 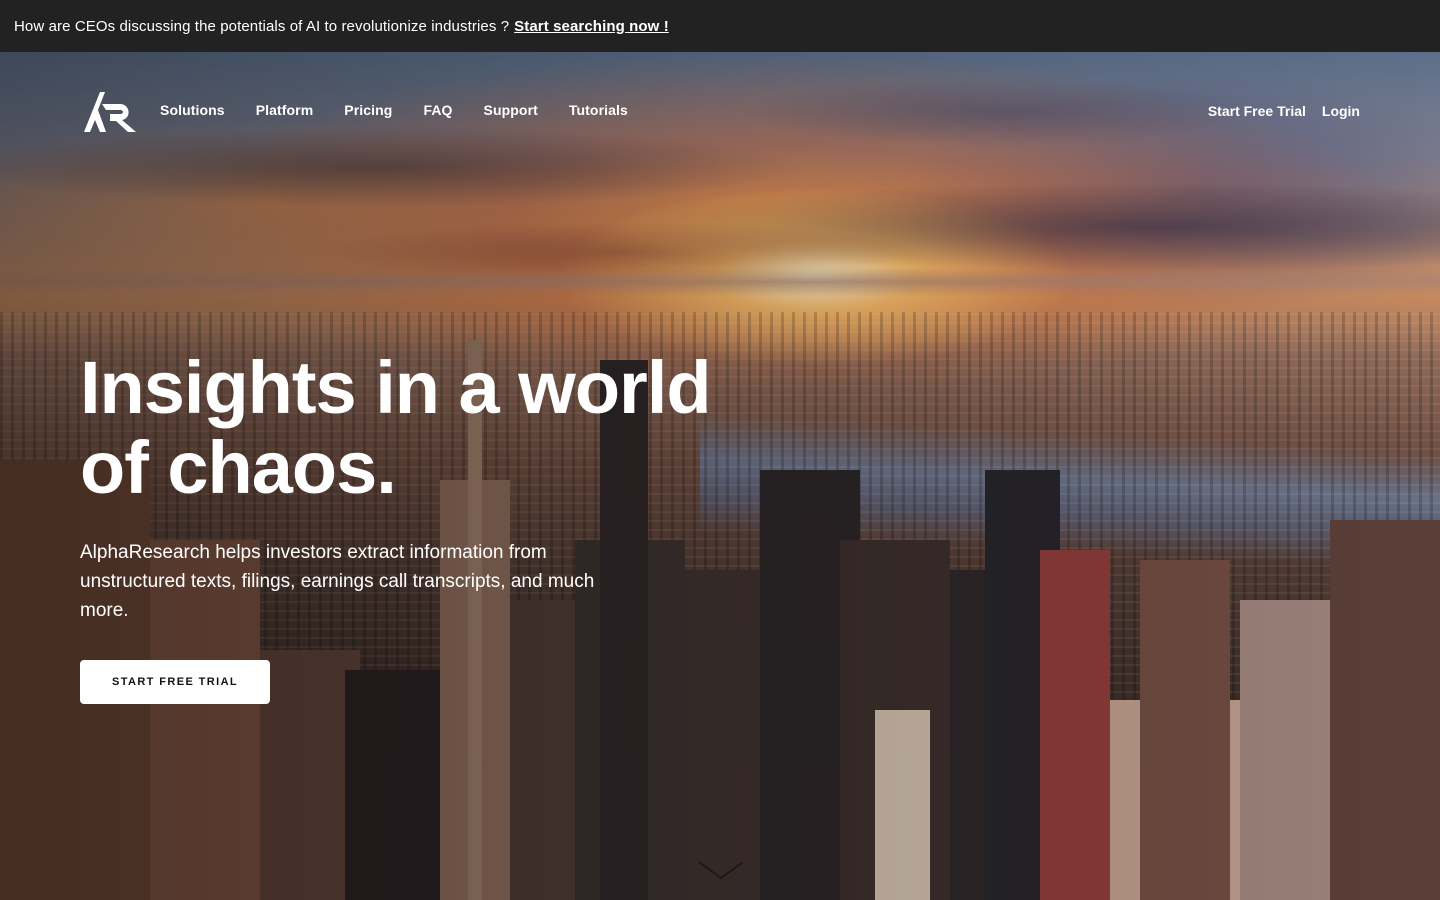 What do you see at coordinates (591, 26) in the screenshot?
I see `start-searching-link: Start searching now !` at bounding box center [591, 26].